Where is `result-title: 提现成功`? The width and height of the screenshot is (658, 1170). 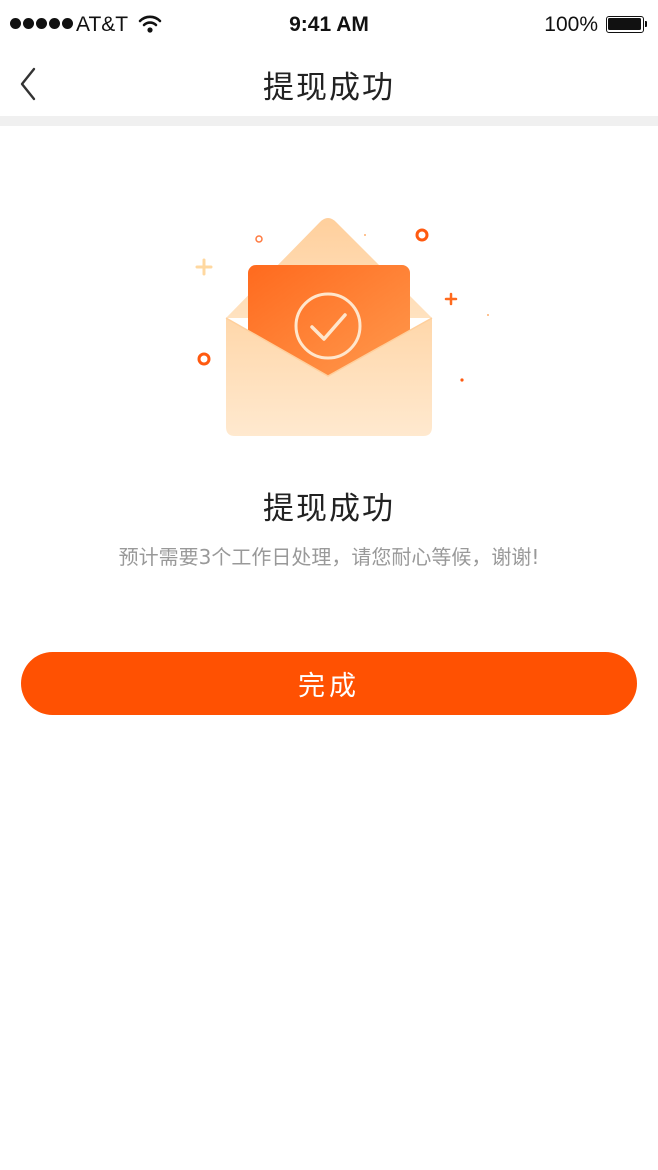 result-title: 提现成功 is located at coordinates (329, 509).